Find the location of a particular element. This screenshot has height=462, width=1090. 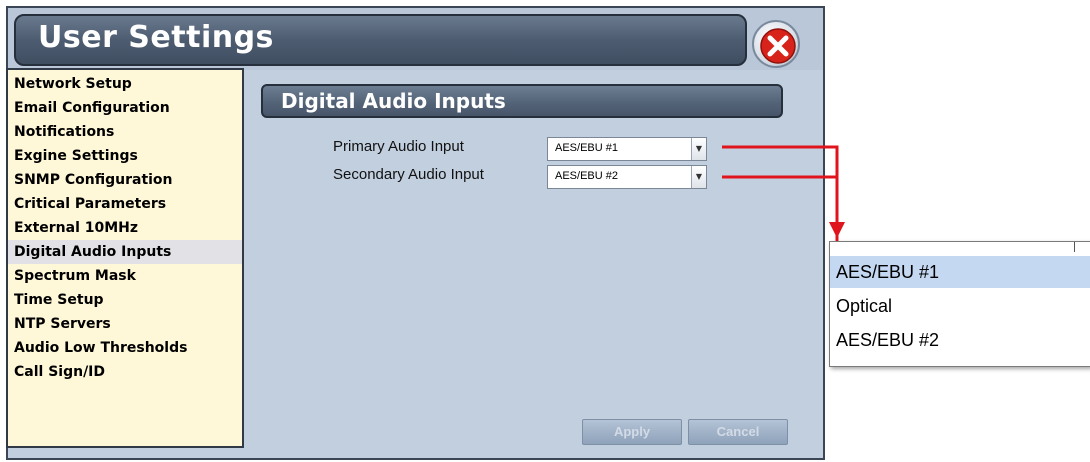

dropdown-option-aes-ebu-2: AES/EBU #2 is located at coordinates (960, 340).